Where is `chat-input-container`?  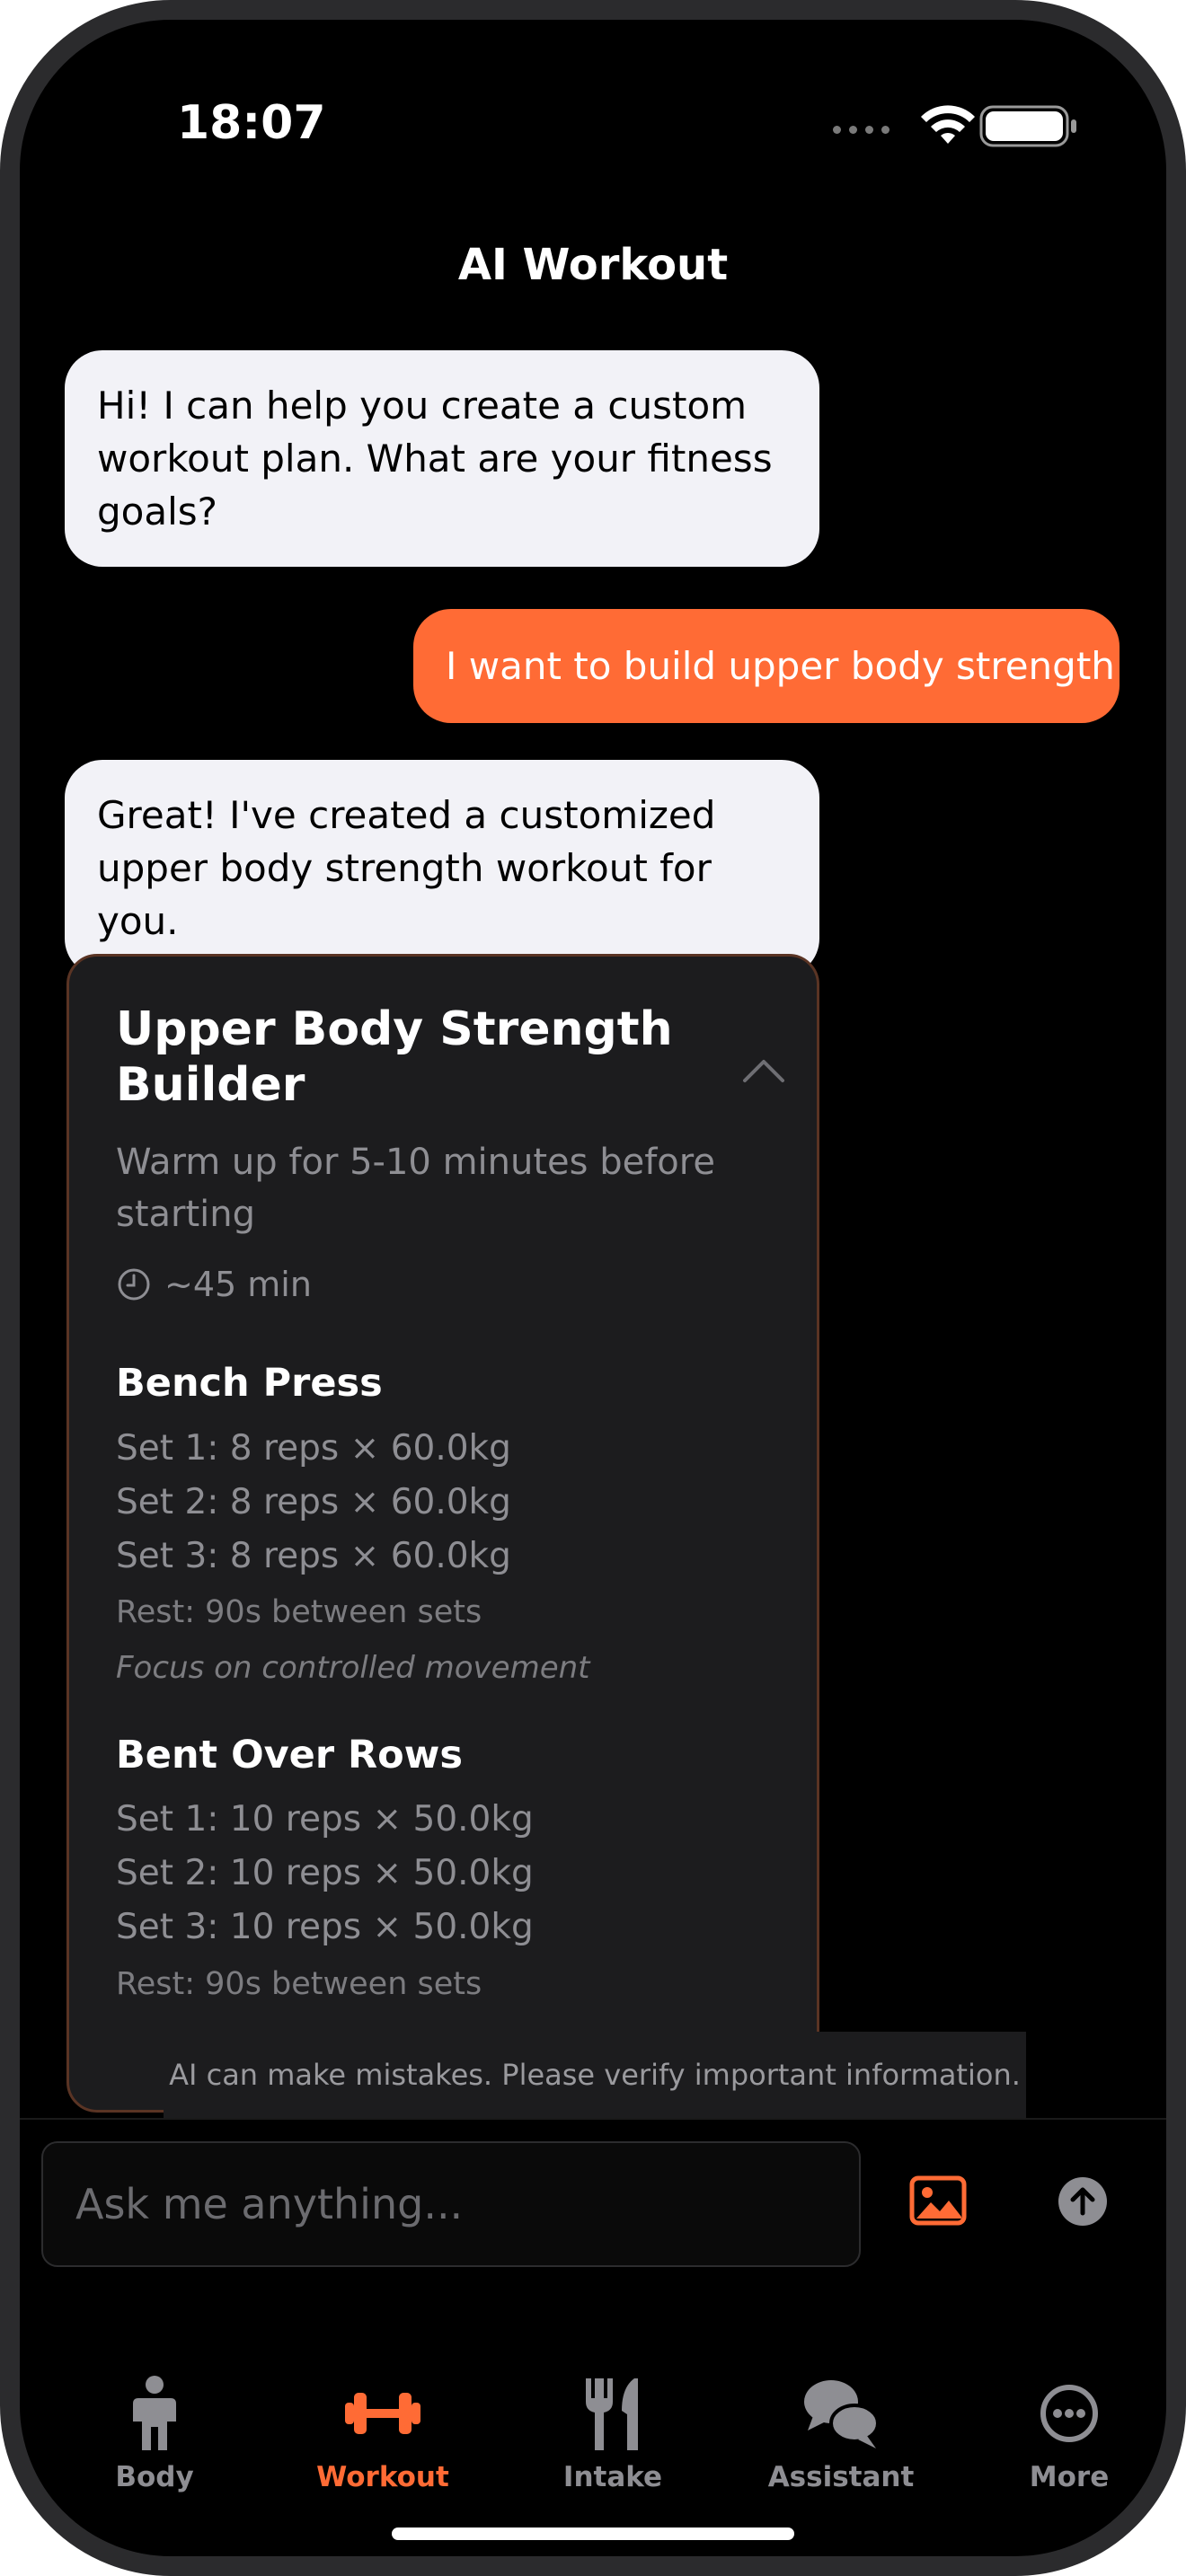
chat-input-container is located at coordinates (451, 2204).